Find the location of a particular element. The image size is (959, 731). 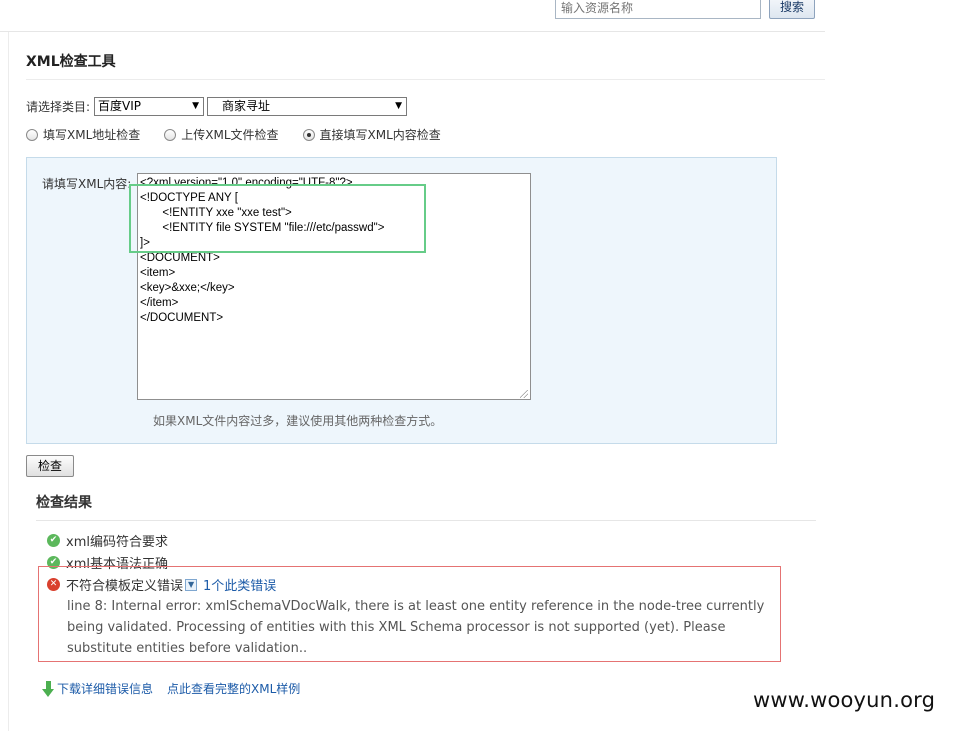

bottom-links: 下载详细错误信息 点此查看完整的XML样例 is located at coordinates (178, 688).